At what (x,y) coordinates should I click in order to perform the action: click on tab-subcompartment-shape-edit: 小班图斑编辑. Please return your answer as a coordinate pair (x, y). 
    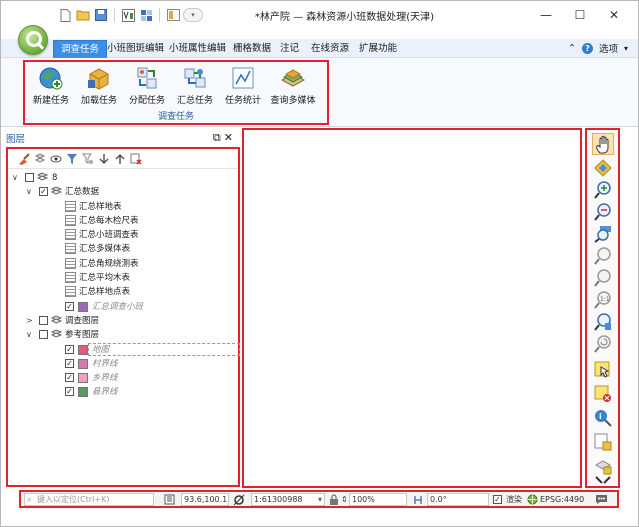
    Looking at the image, I should click on (135, 49).